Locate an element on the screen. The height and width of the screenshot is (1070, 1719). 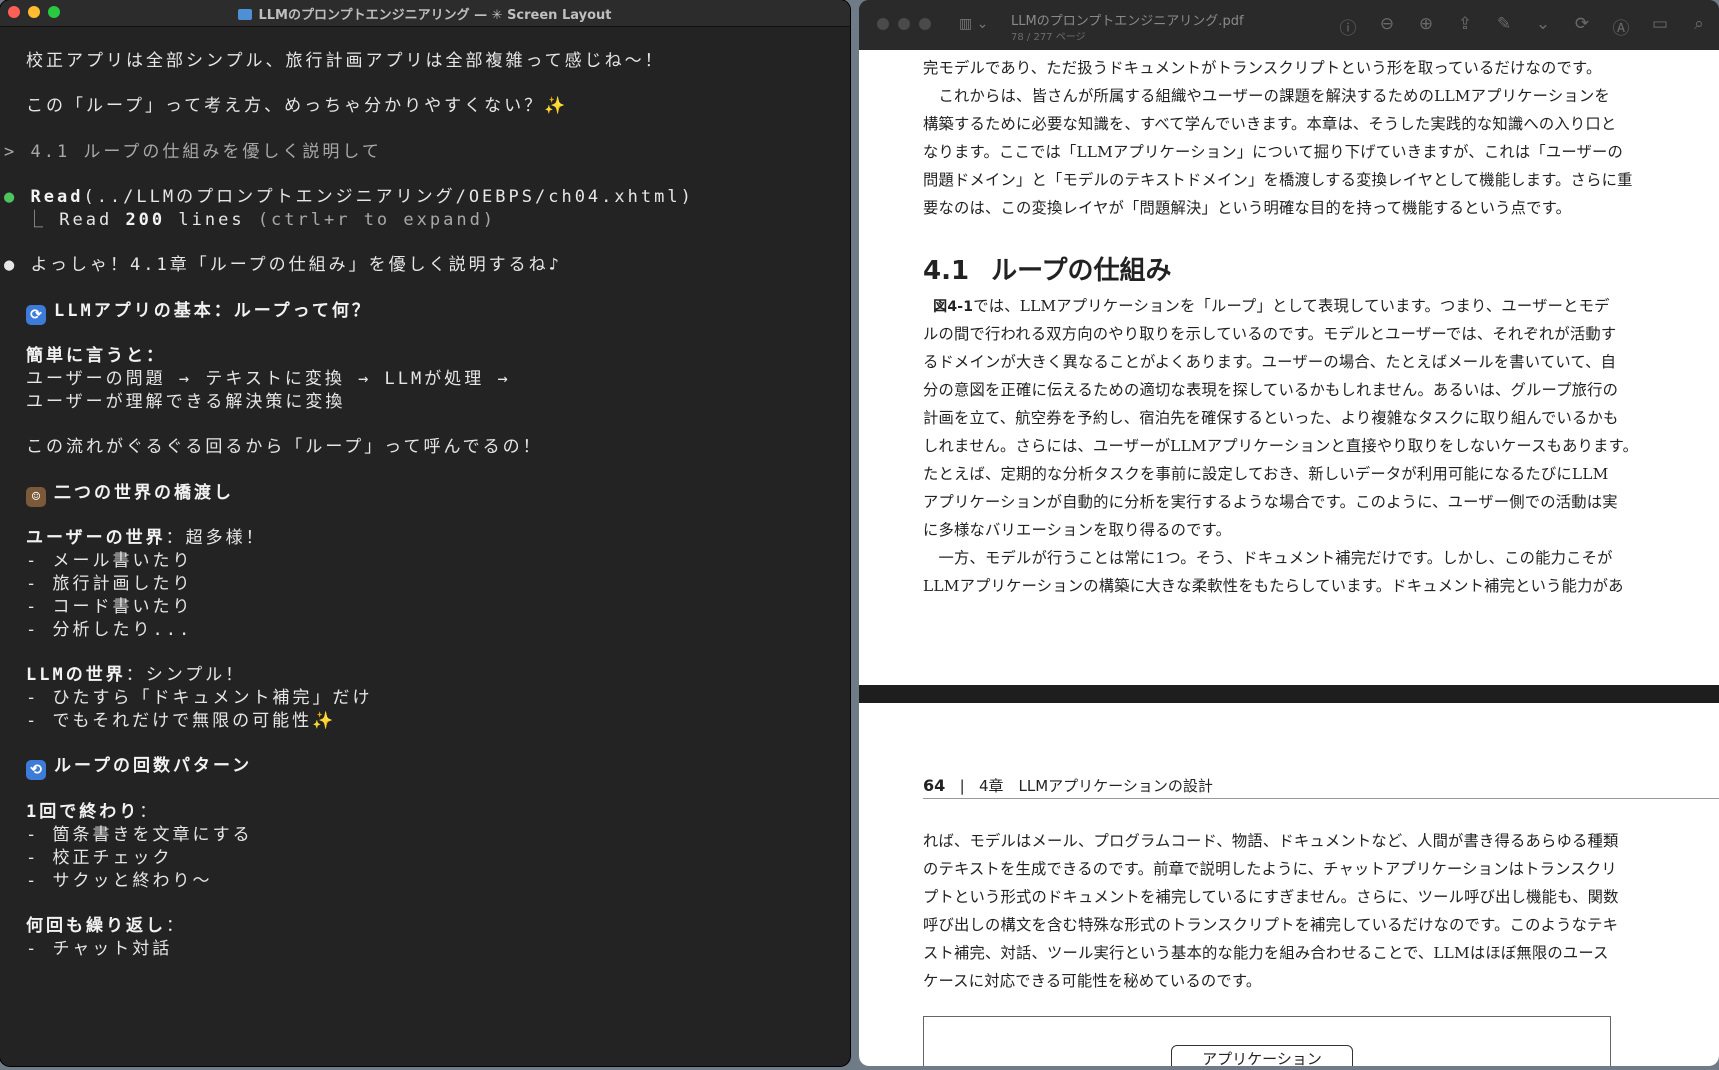
terminal-title: LLMのプロンプトエンジニアリング — ✳ Screen Layout is located at coordinates (425, 13).